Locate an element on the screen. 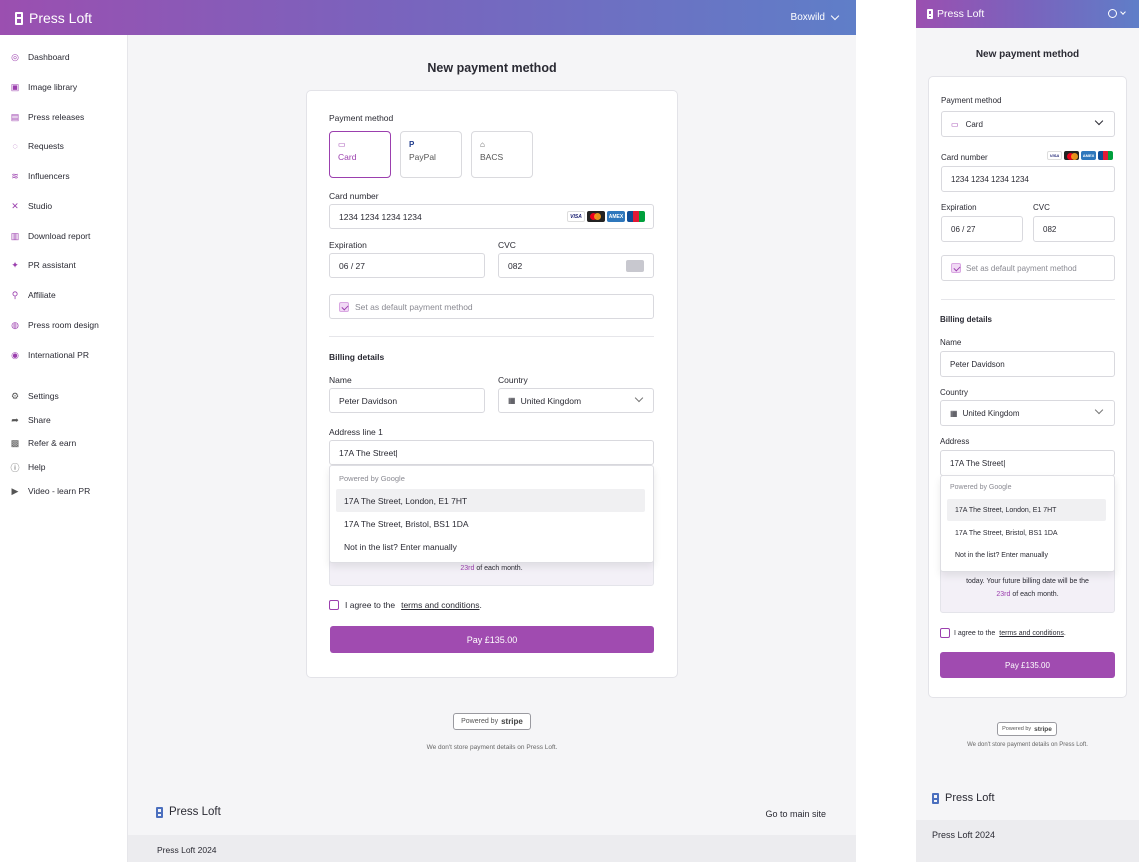 The image size is (1139, 862). sidebar-item-refer-earn: ▩ Refer & earn is located at coordinates (43, 443).